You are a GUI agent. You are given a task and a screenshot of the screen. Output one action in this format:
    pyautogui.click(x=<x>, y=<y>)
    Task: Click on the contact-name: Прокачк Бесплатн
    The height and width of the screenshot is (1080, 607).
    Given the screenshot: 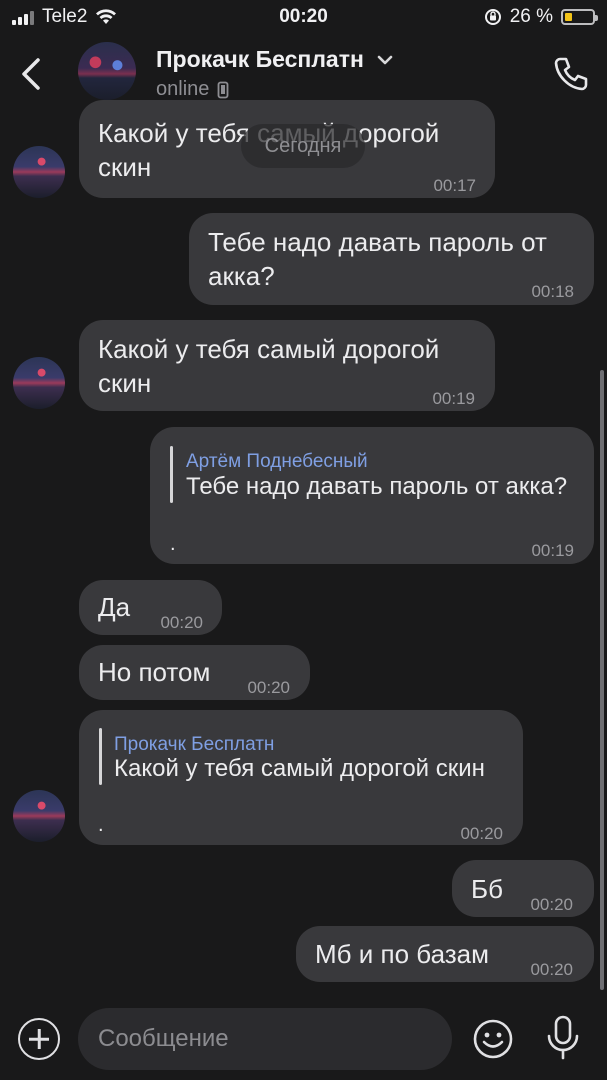 What is the action you would take?
    pyautogui.click(x=260, y=59)
    